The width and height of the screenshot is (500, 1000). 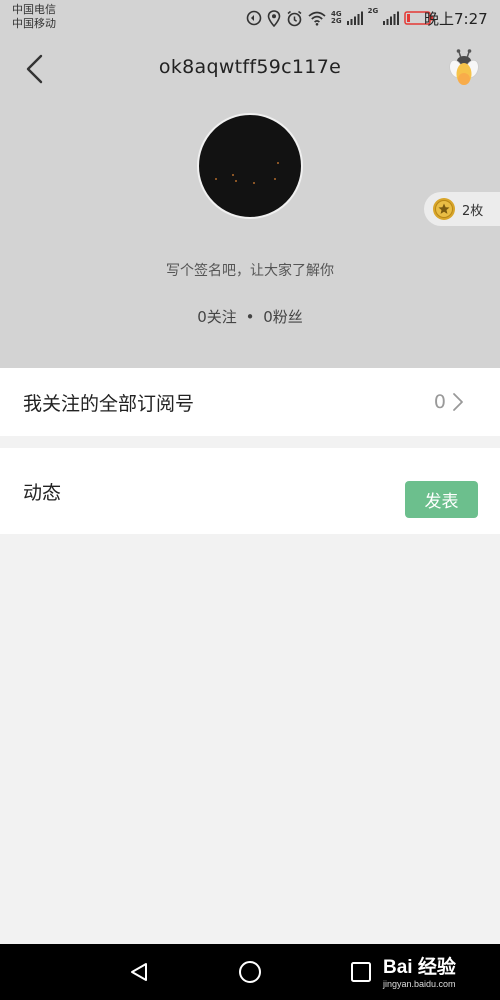 What do you see at coordinates (419, 984) in the screenshot?
I see `watermark-url: jingyan.baidu.com` at bounding box center [419, 984].